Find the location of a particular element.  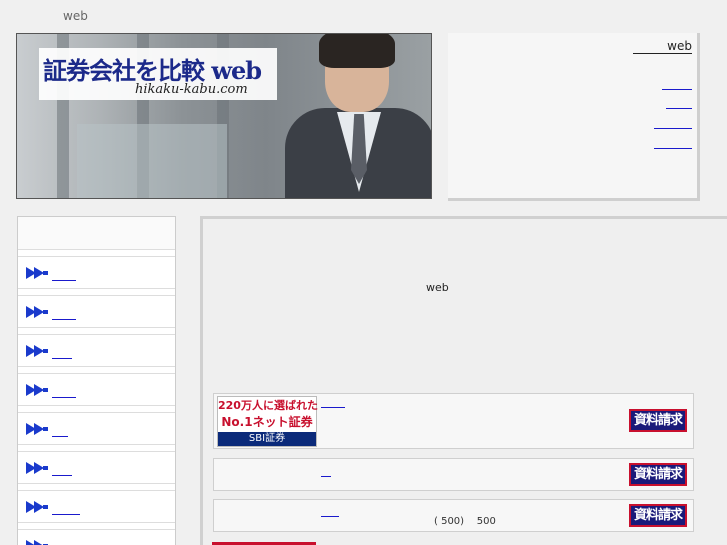

top-title: web is located at coordinates (75, 16).